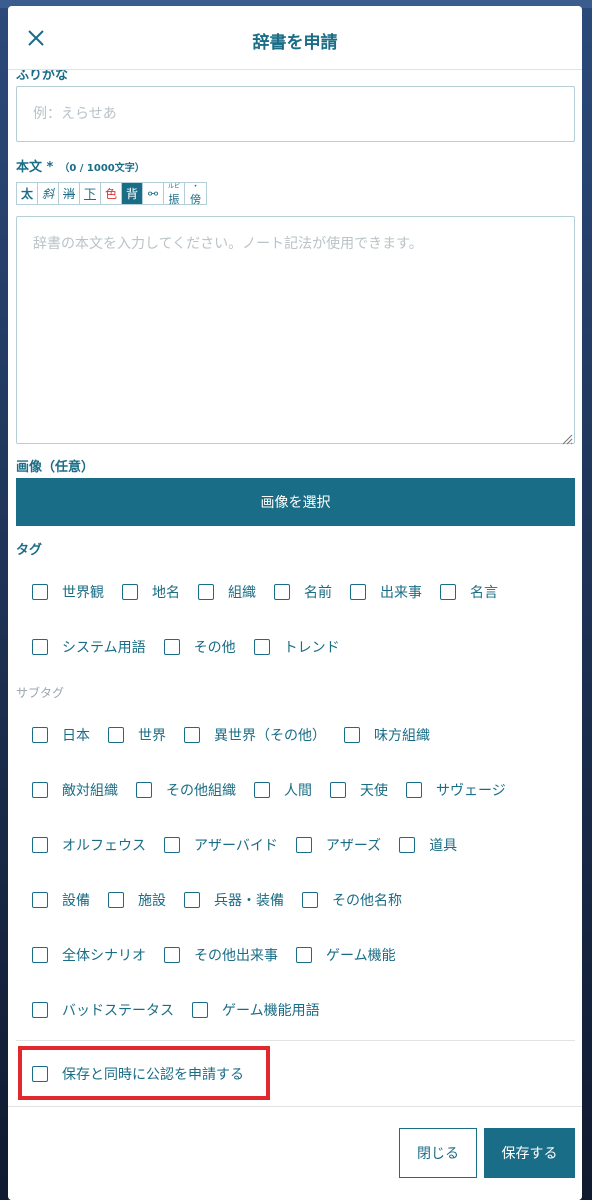 This screenshot has height=1200, width=592. Describe the element at coordinates (214, 648) in the screenshot. I see `tag-text: その他` at that location.